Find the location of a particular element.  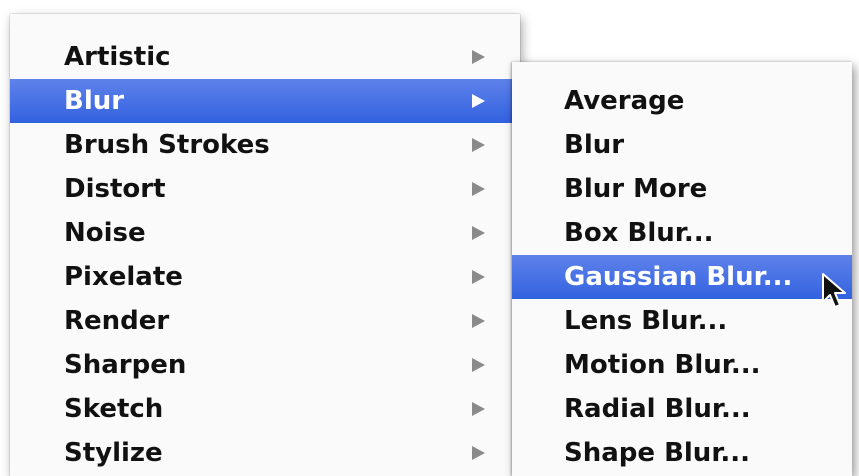

menu-item-label: Stylize is located at coordinates (113, 453).